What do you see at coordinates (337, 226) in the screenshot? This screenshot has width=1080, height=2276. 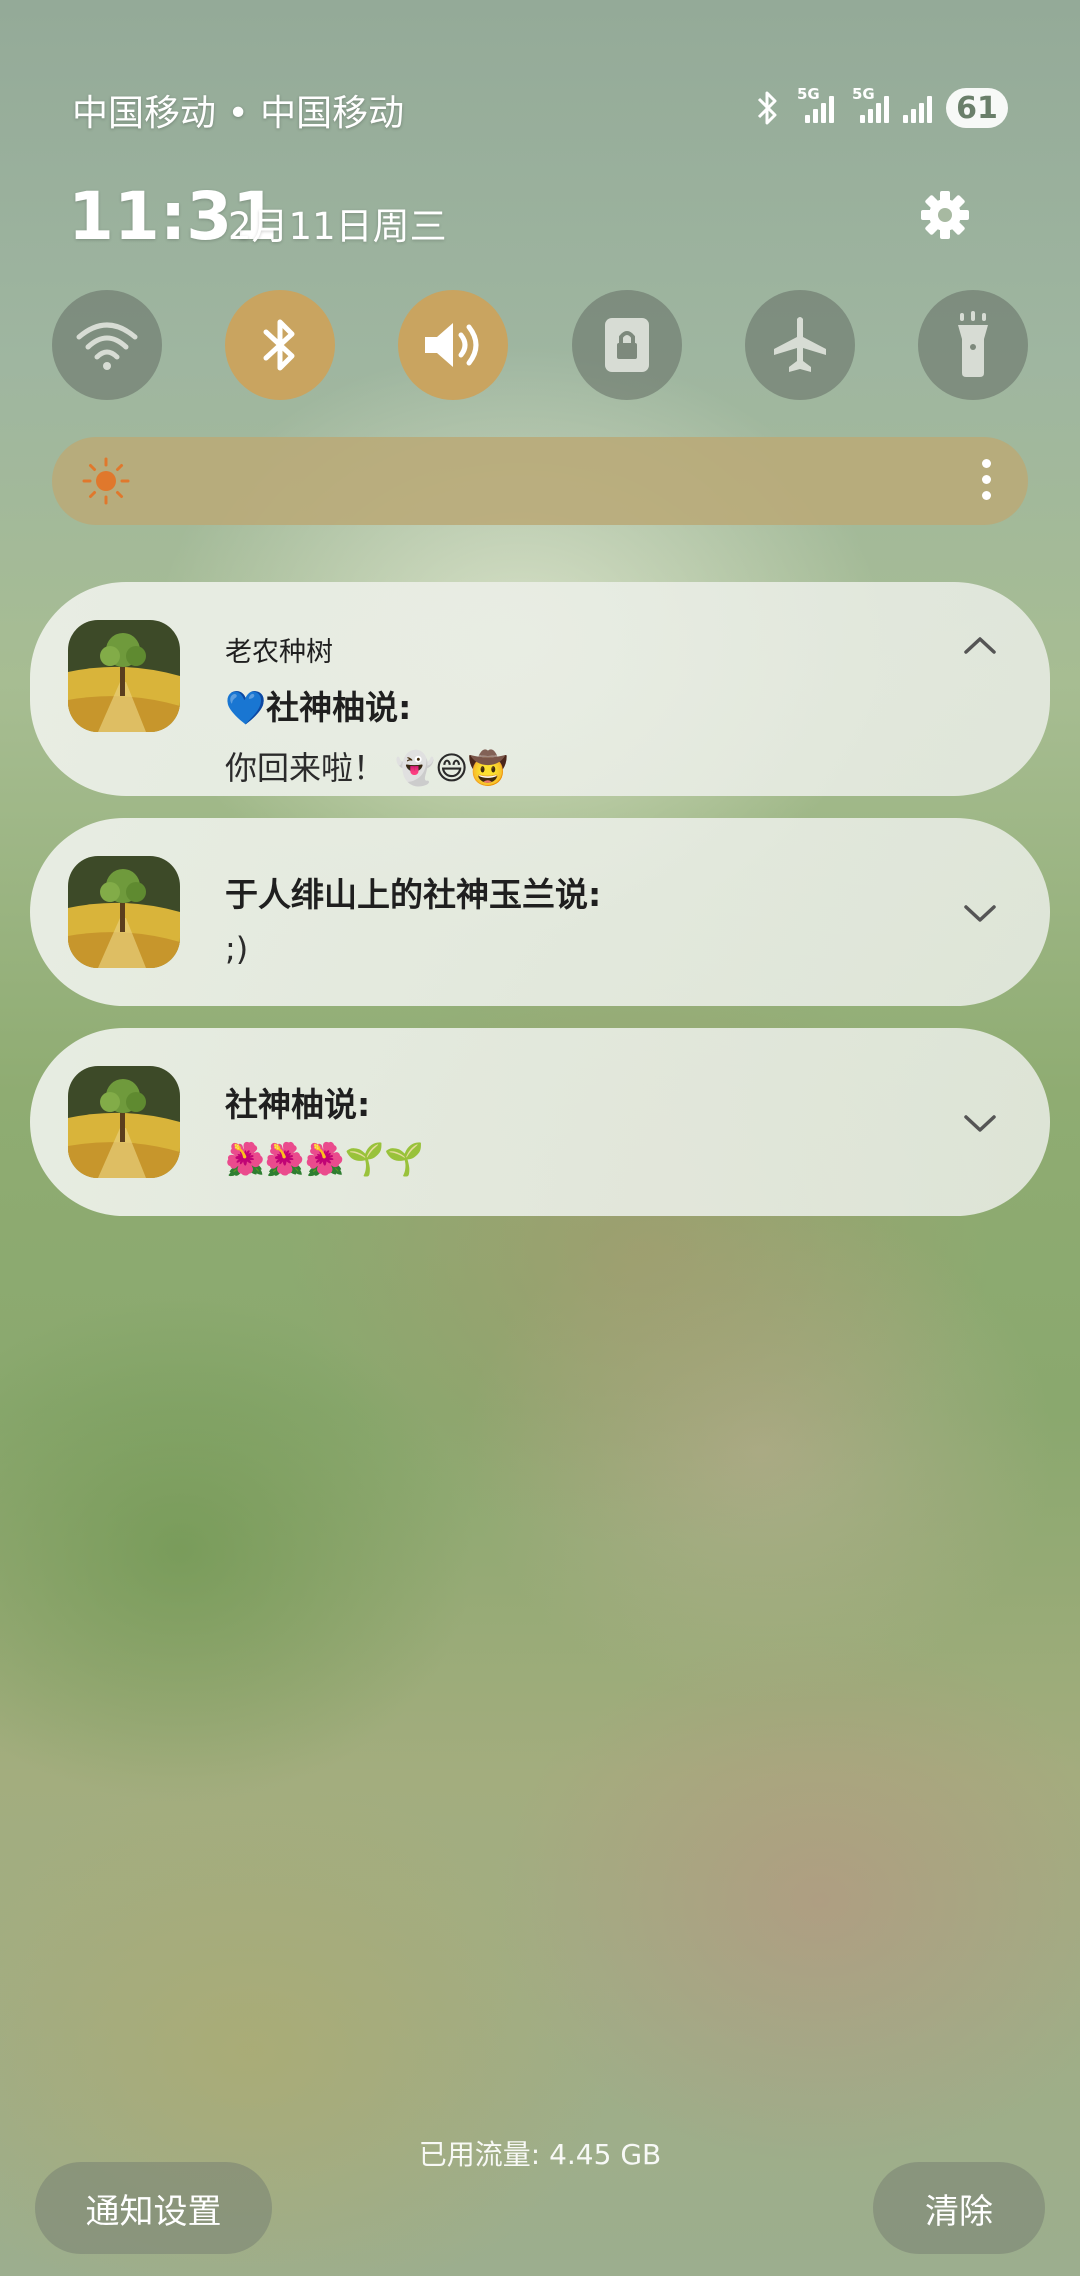 I see `date-label: 2月11日周三` at bounding box center [337, 226].